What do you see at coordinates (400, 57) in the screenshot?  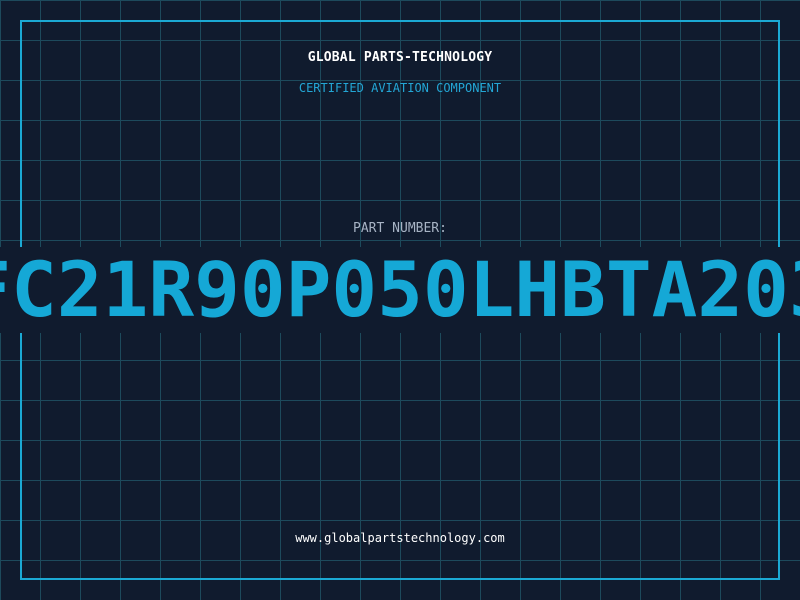 I see `company-name: GLOBAL PARTS-TECHNOLOGY` at bounding box center [400, 57].